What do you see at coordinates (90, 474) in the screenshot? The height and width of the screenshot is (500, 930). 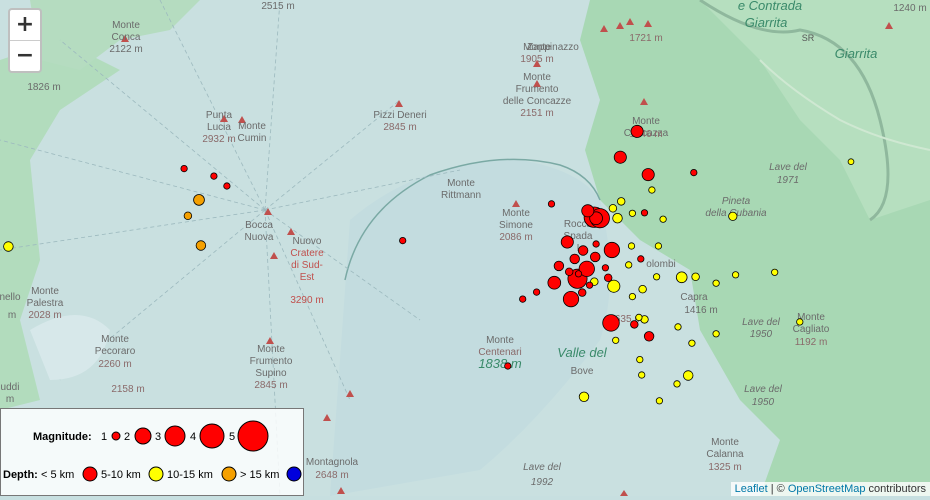 I see `legend-depth-1-circle` at bounding box center [90, 474].